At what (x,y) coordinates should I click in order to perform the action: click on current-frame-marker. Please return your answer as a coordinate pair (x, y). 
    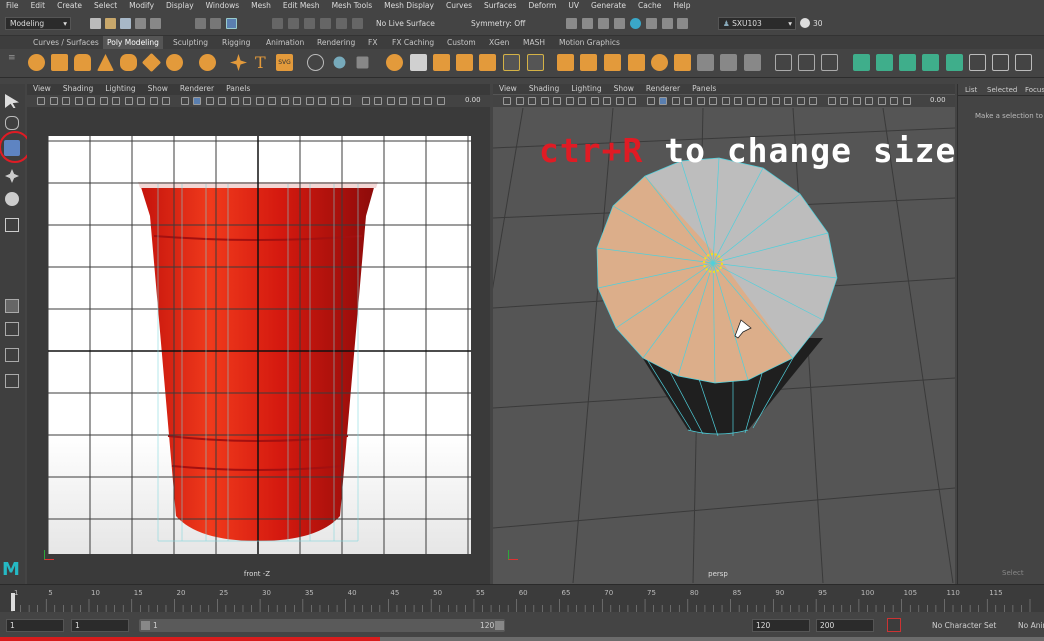
    Looking at the image, I should click on (13, 602).